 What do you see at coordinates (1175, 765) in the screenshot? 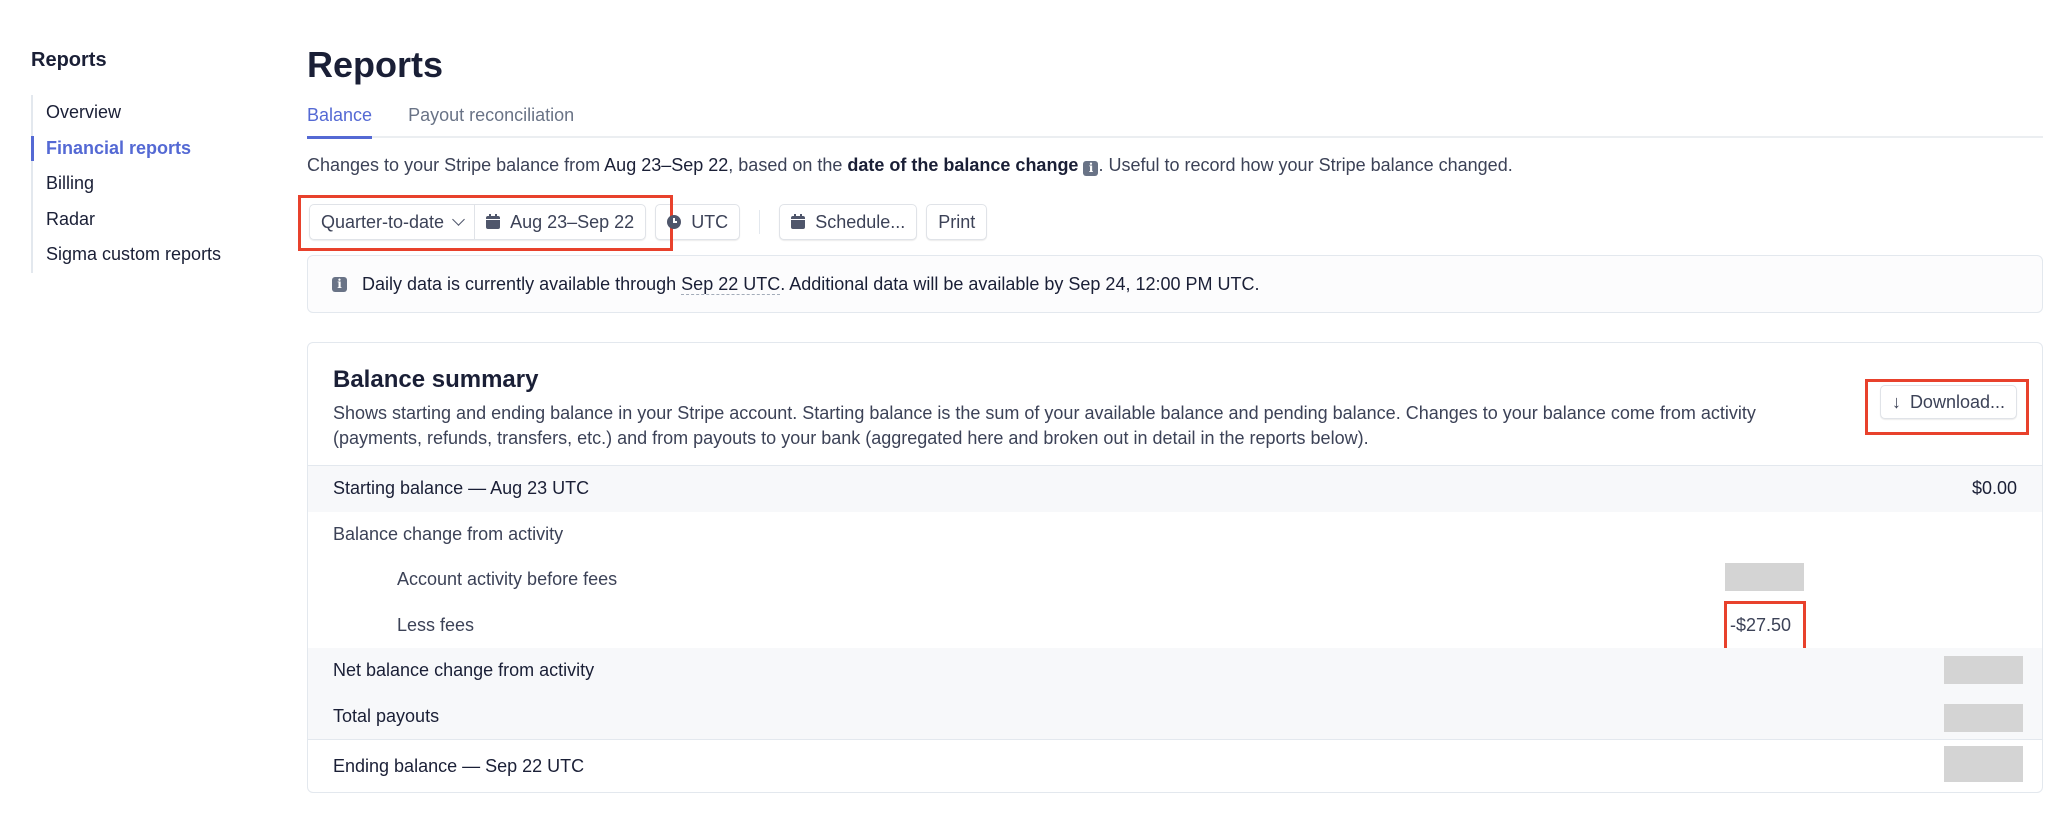
I see `table-row-ending-balance: Ending balance — Sep 22 UTC` at bounding box center [1175, 765].